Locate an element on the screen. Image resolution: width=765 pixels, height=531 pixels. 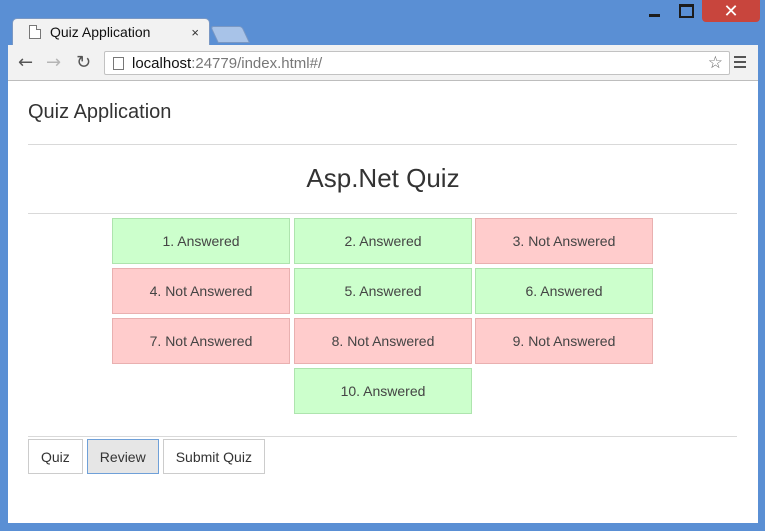
question-button-2: 2. Answered is located at coordinates (383, 241).